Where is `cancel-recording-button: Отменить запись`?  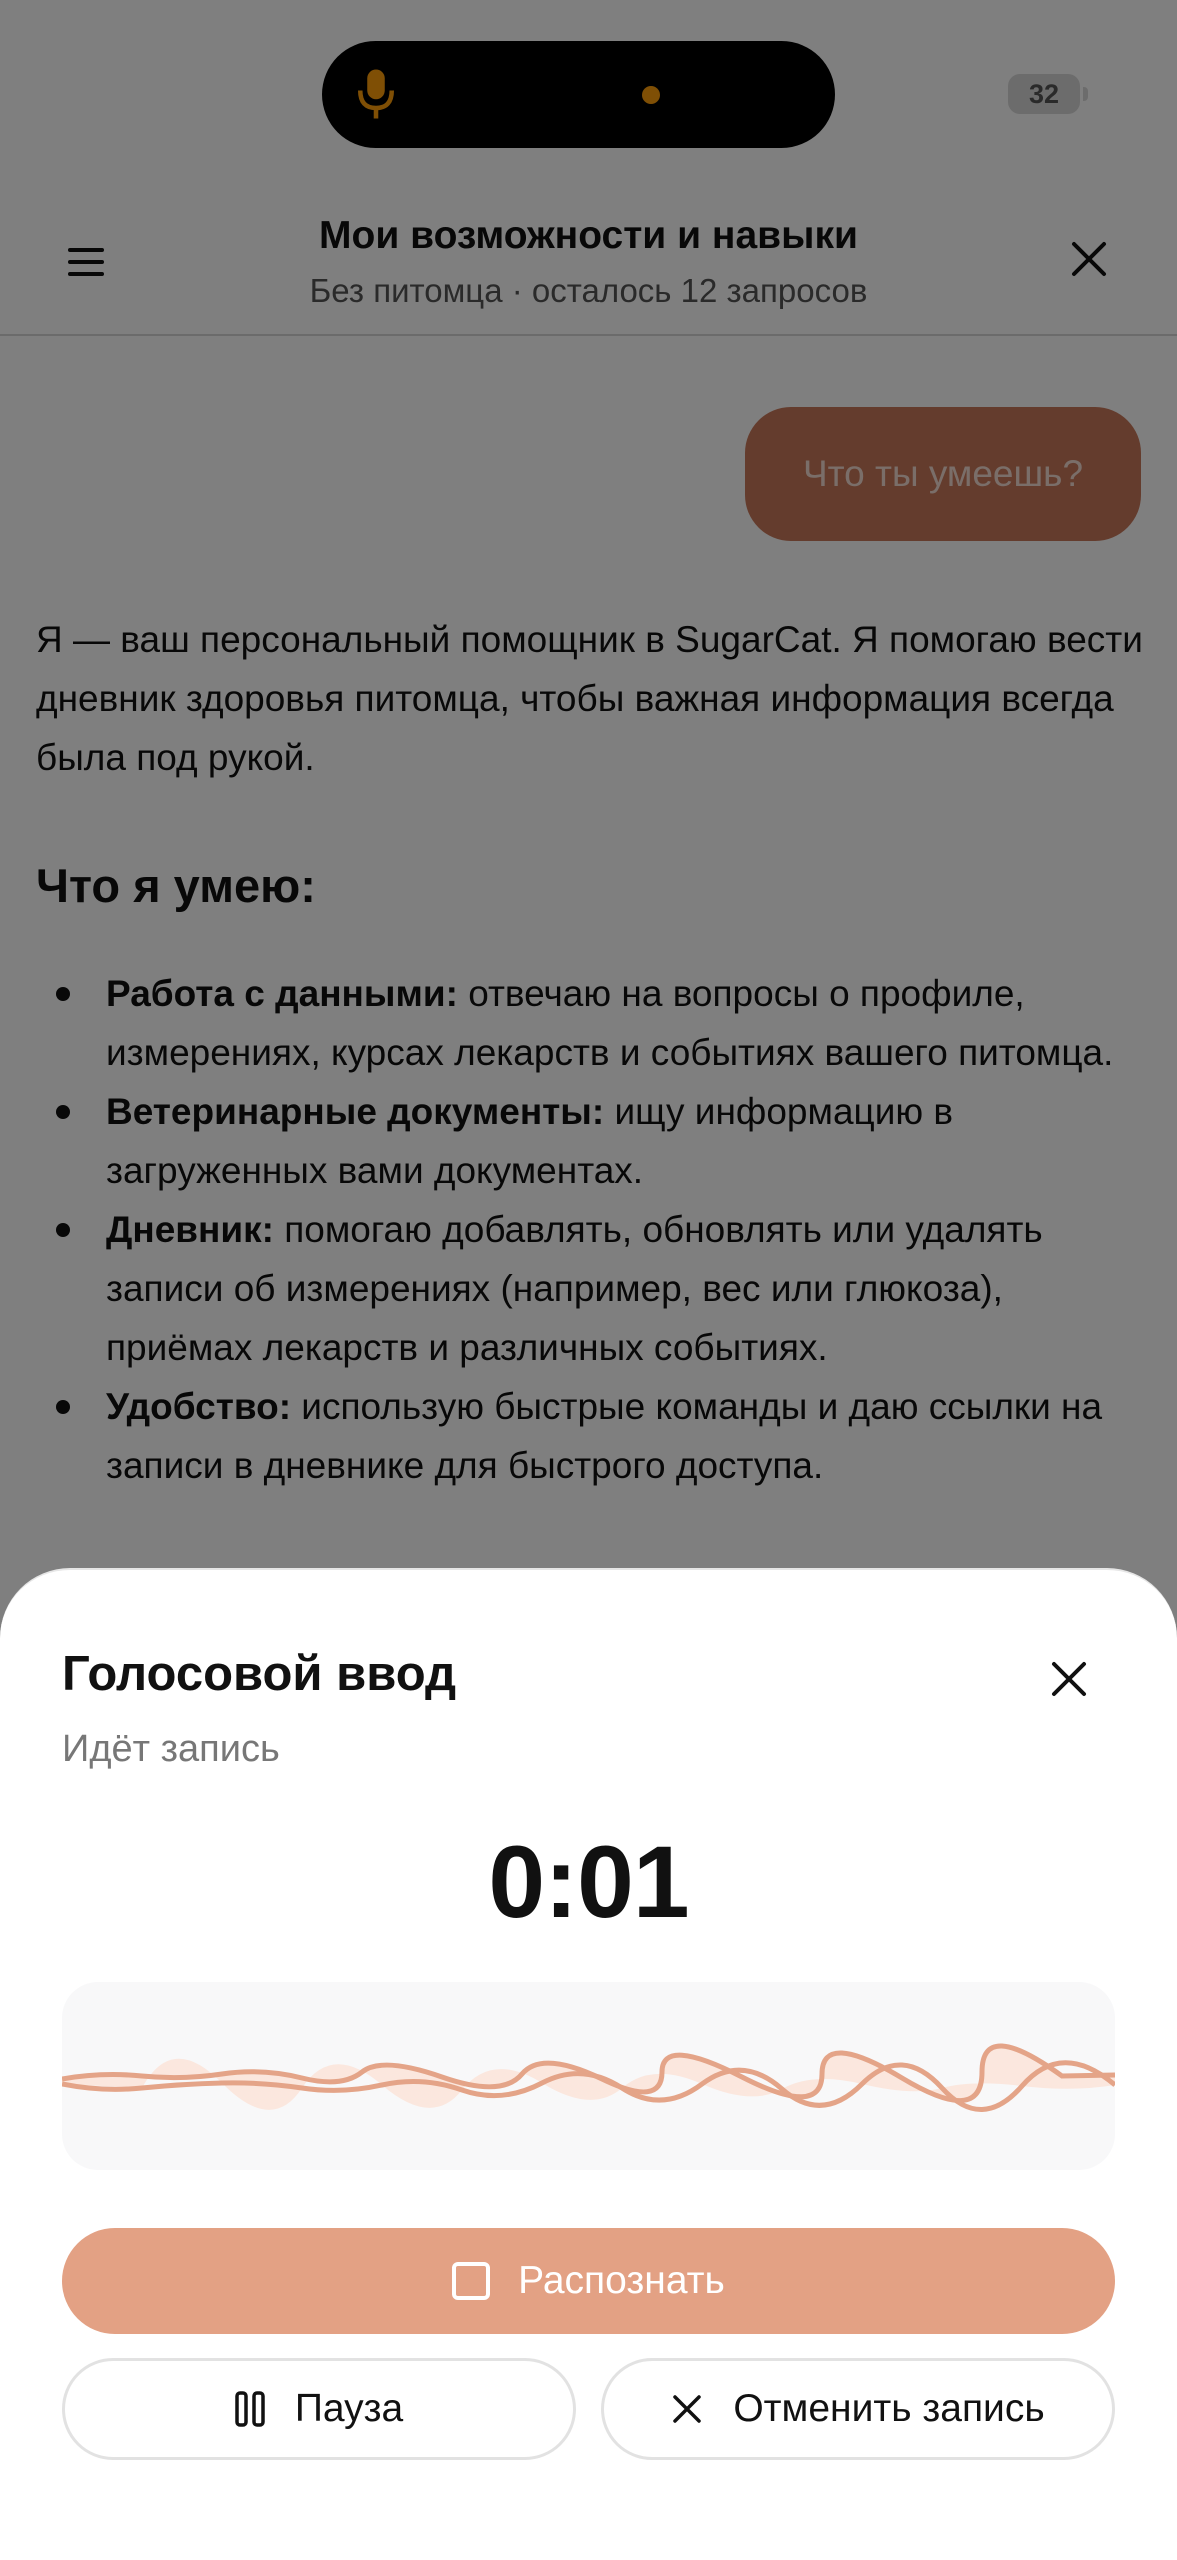 cancel-recording-button: Отменить запись is located at coordinates (858, 2409).